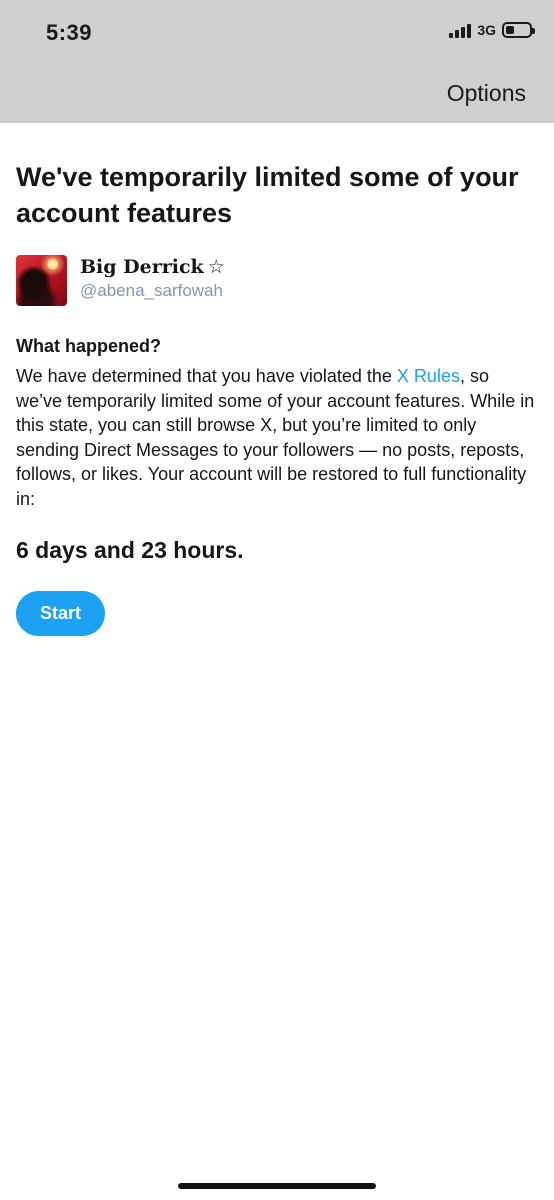 Image resolution: width=554 pixels, height=1200 pixels. I want to click on star-icon: ☆, so click(216, 267).